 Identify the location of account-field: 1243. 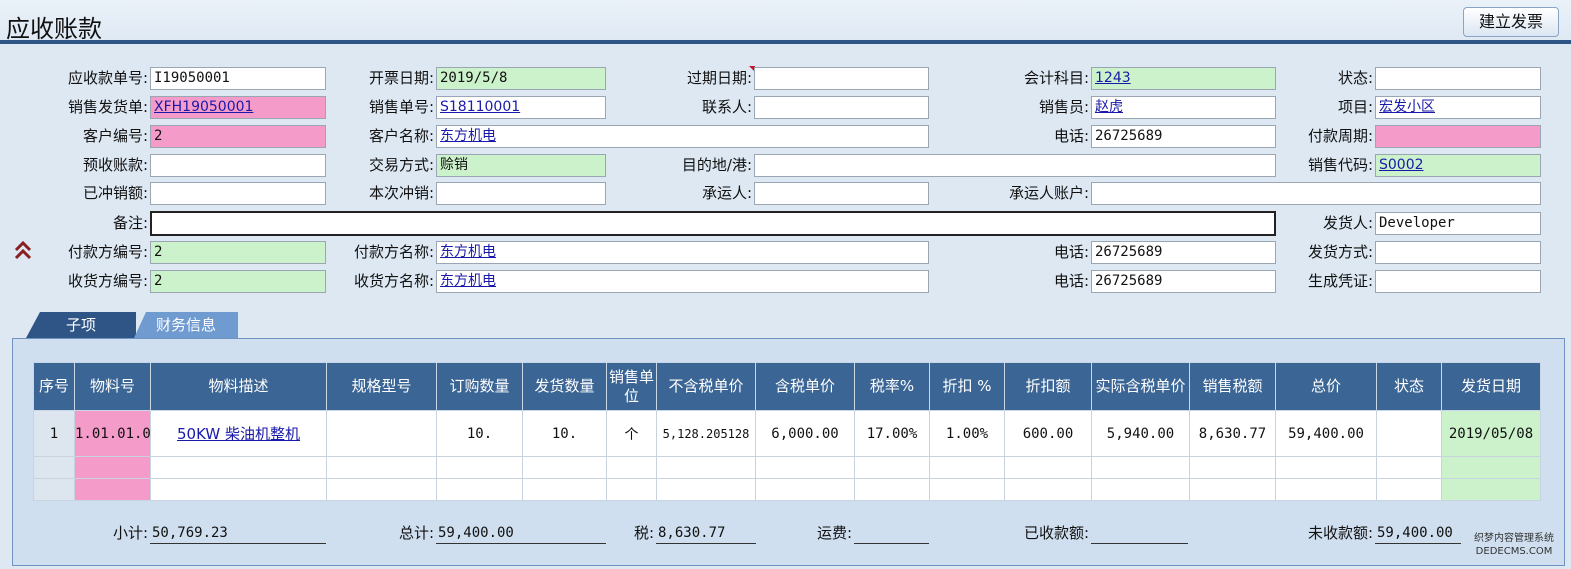
(1183, 78).